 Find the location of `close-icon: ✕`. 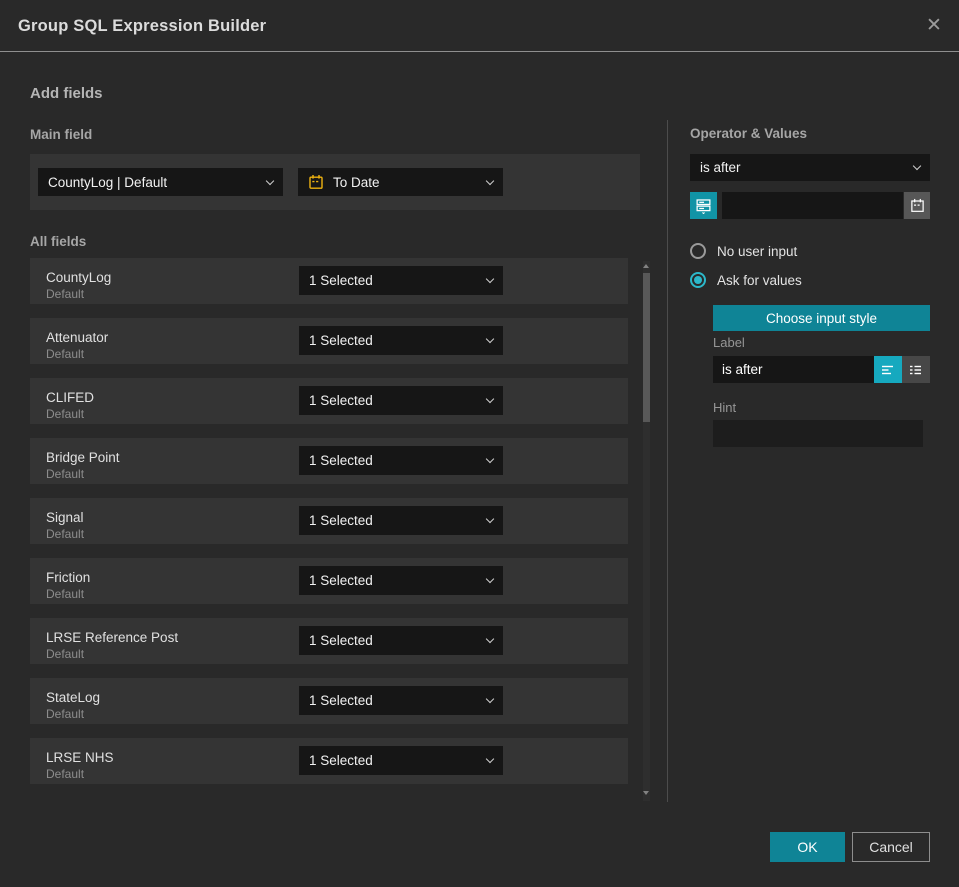

close-icon: ✕ is located at coordinates (934, 26).